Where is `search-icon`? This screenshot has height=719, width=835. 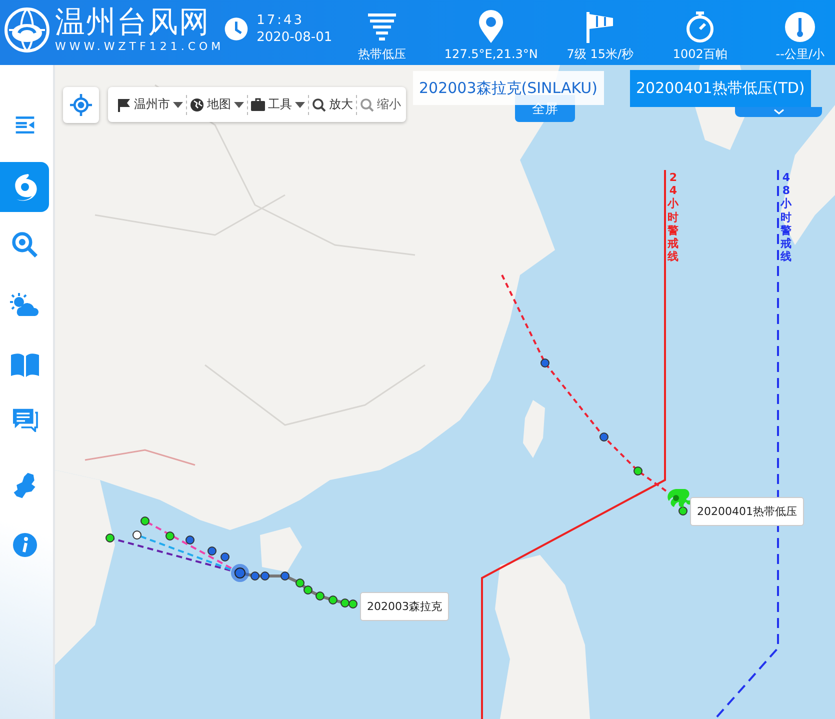
search-icon is located at coordinates (24, 245).